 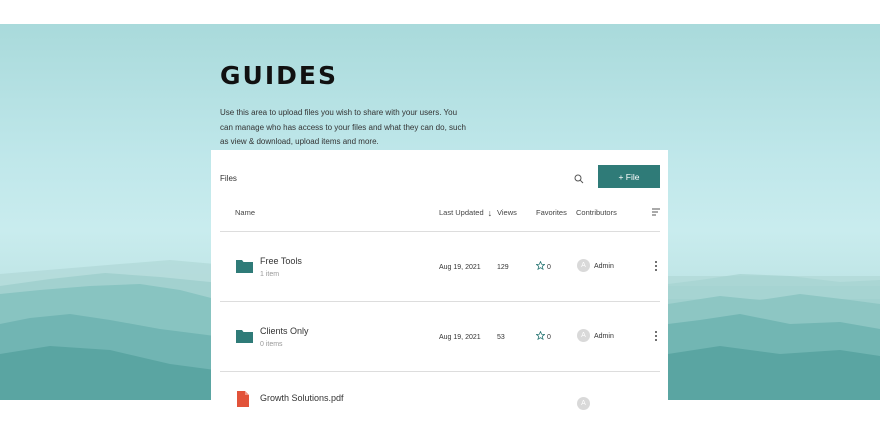 I want to click on column-header-contributors: Contributors, so click(x=596, y=212).